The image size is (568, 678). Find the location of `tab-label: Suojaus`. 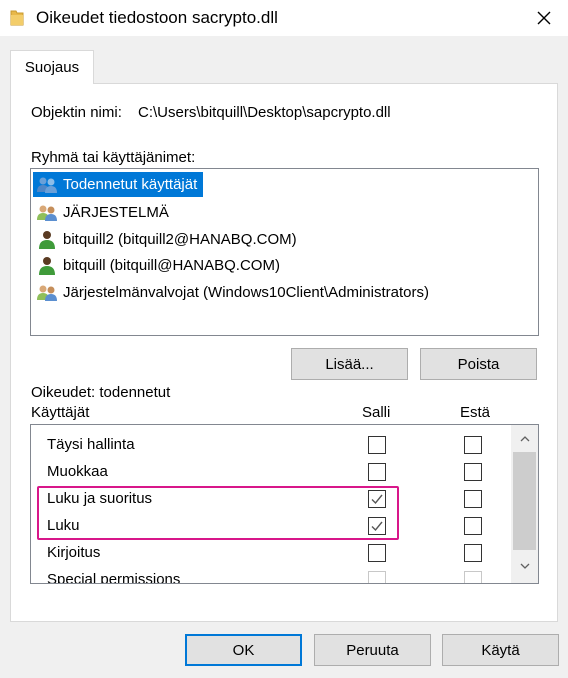

tab-label: Suojaus is located at coordinates (52, 67).